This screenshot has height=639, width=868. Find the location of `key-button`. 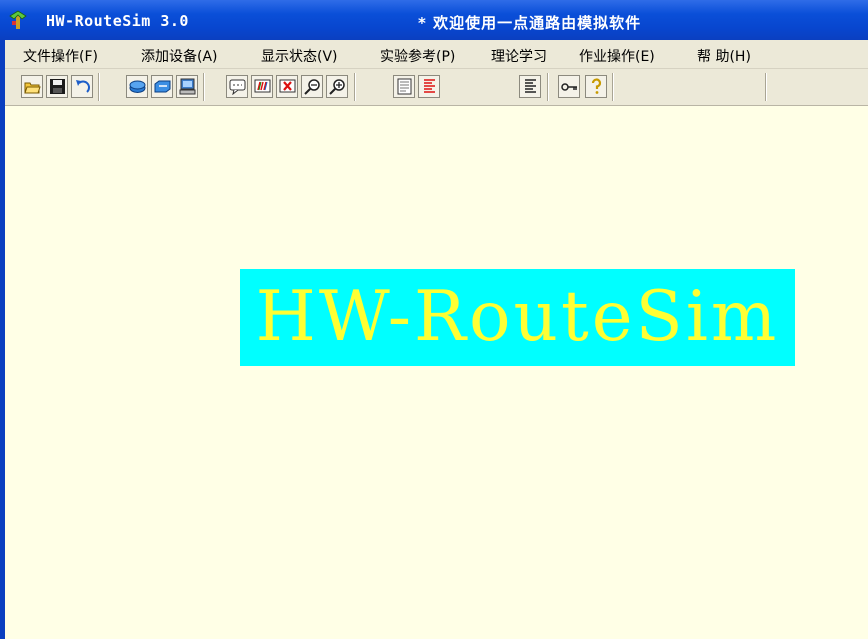

key-button is located at coordinates (569, 86).